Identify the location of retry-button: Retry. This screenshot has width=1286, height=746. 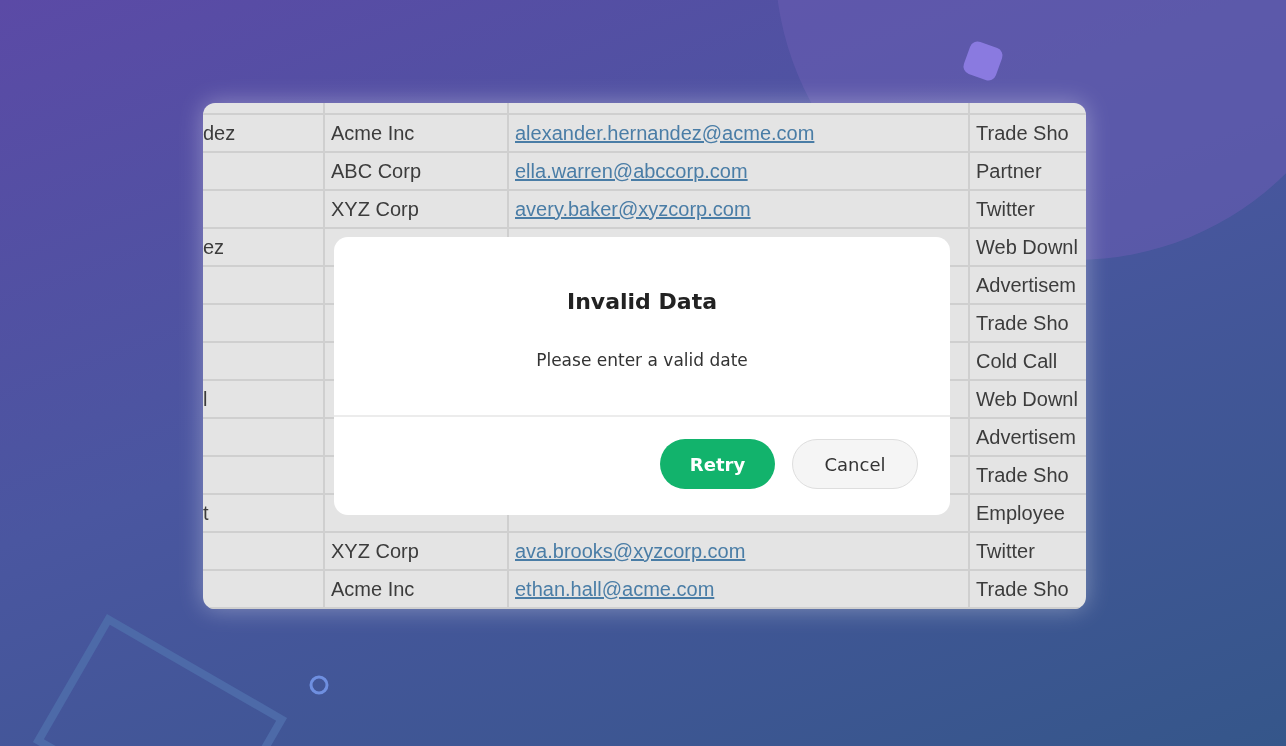
(717, 464).